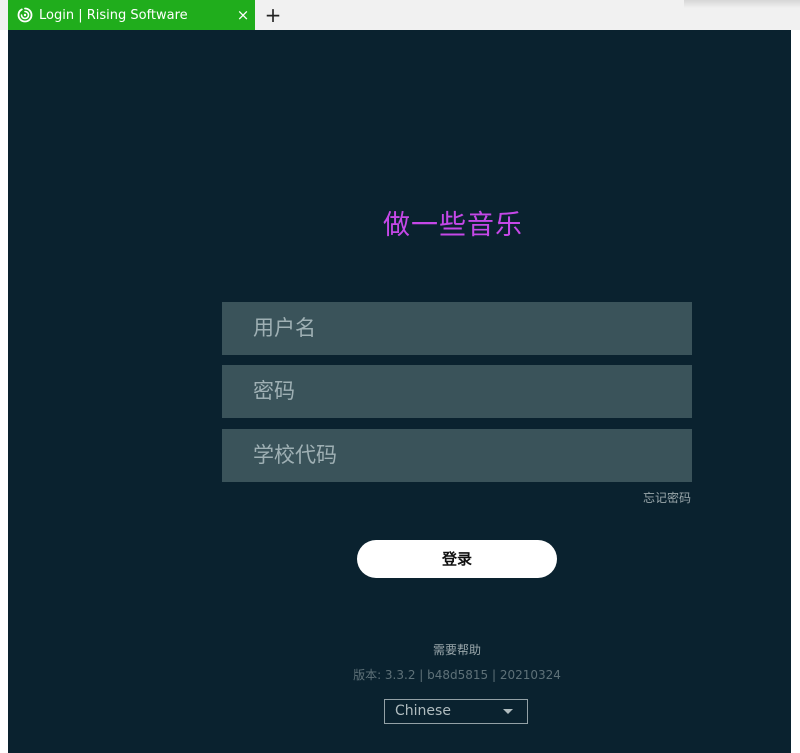  I want to click on window-margin, so click(795, 391).